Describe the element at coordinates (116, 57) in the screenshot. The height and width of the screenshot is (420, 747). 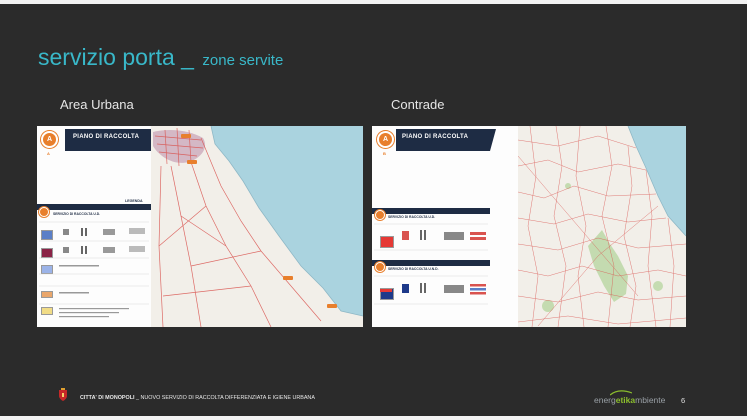
I see `slide-title-main: servizio porta _` at that location.